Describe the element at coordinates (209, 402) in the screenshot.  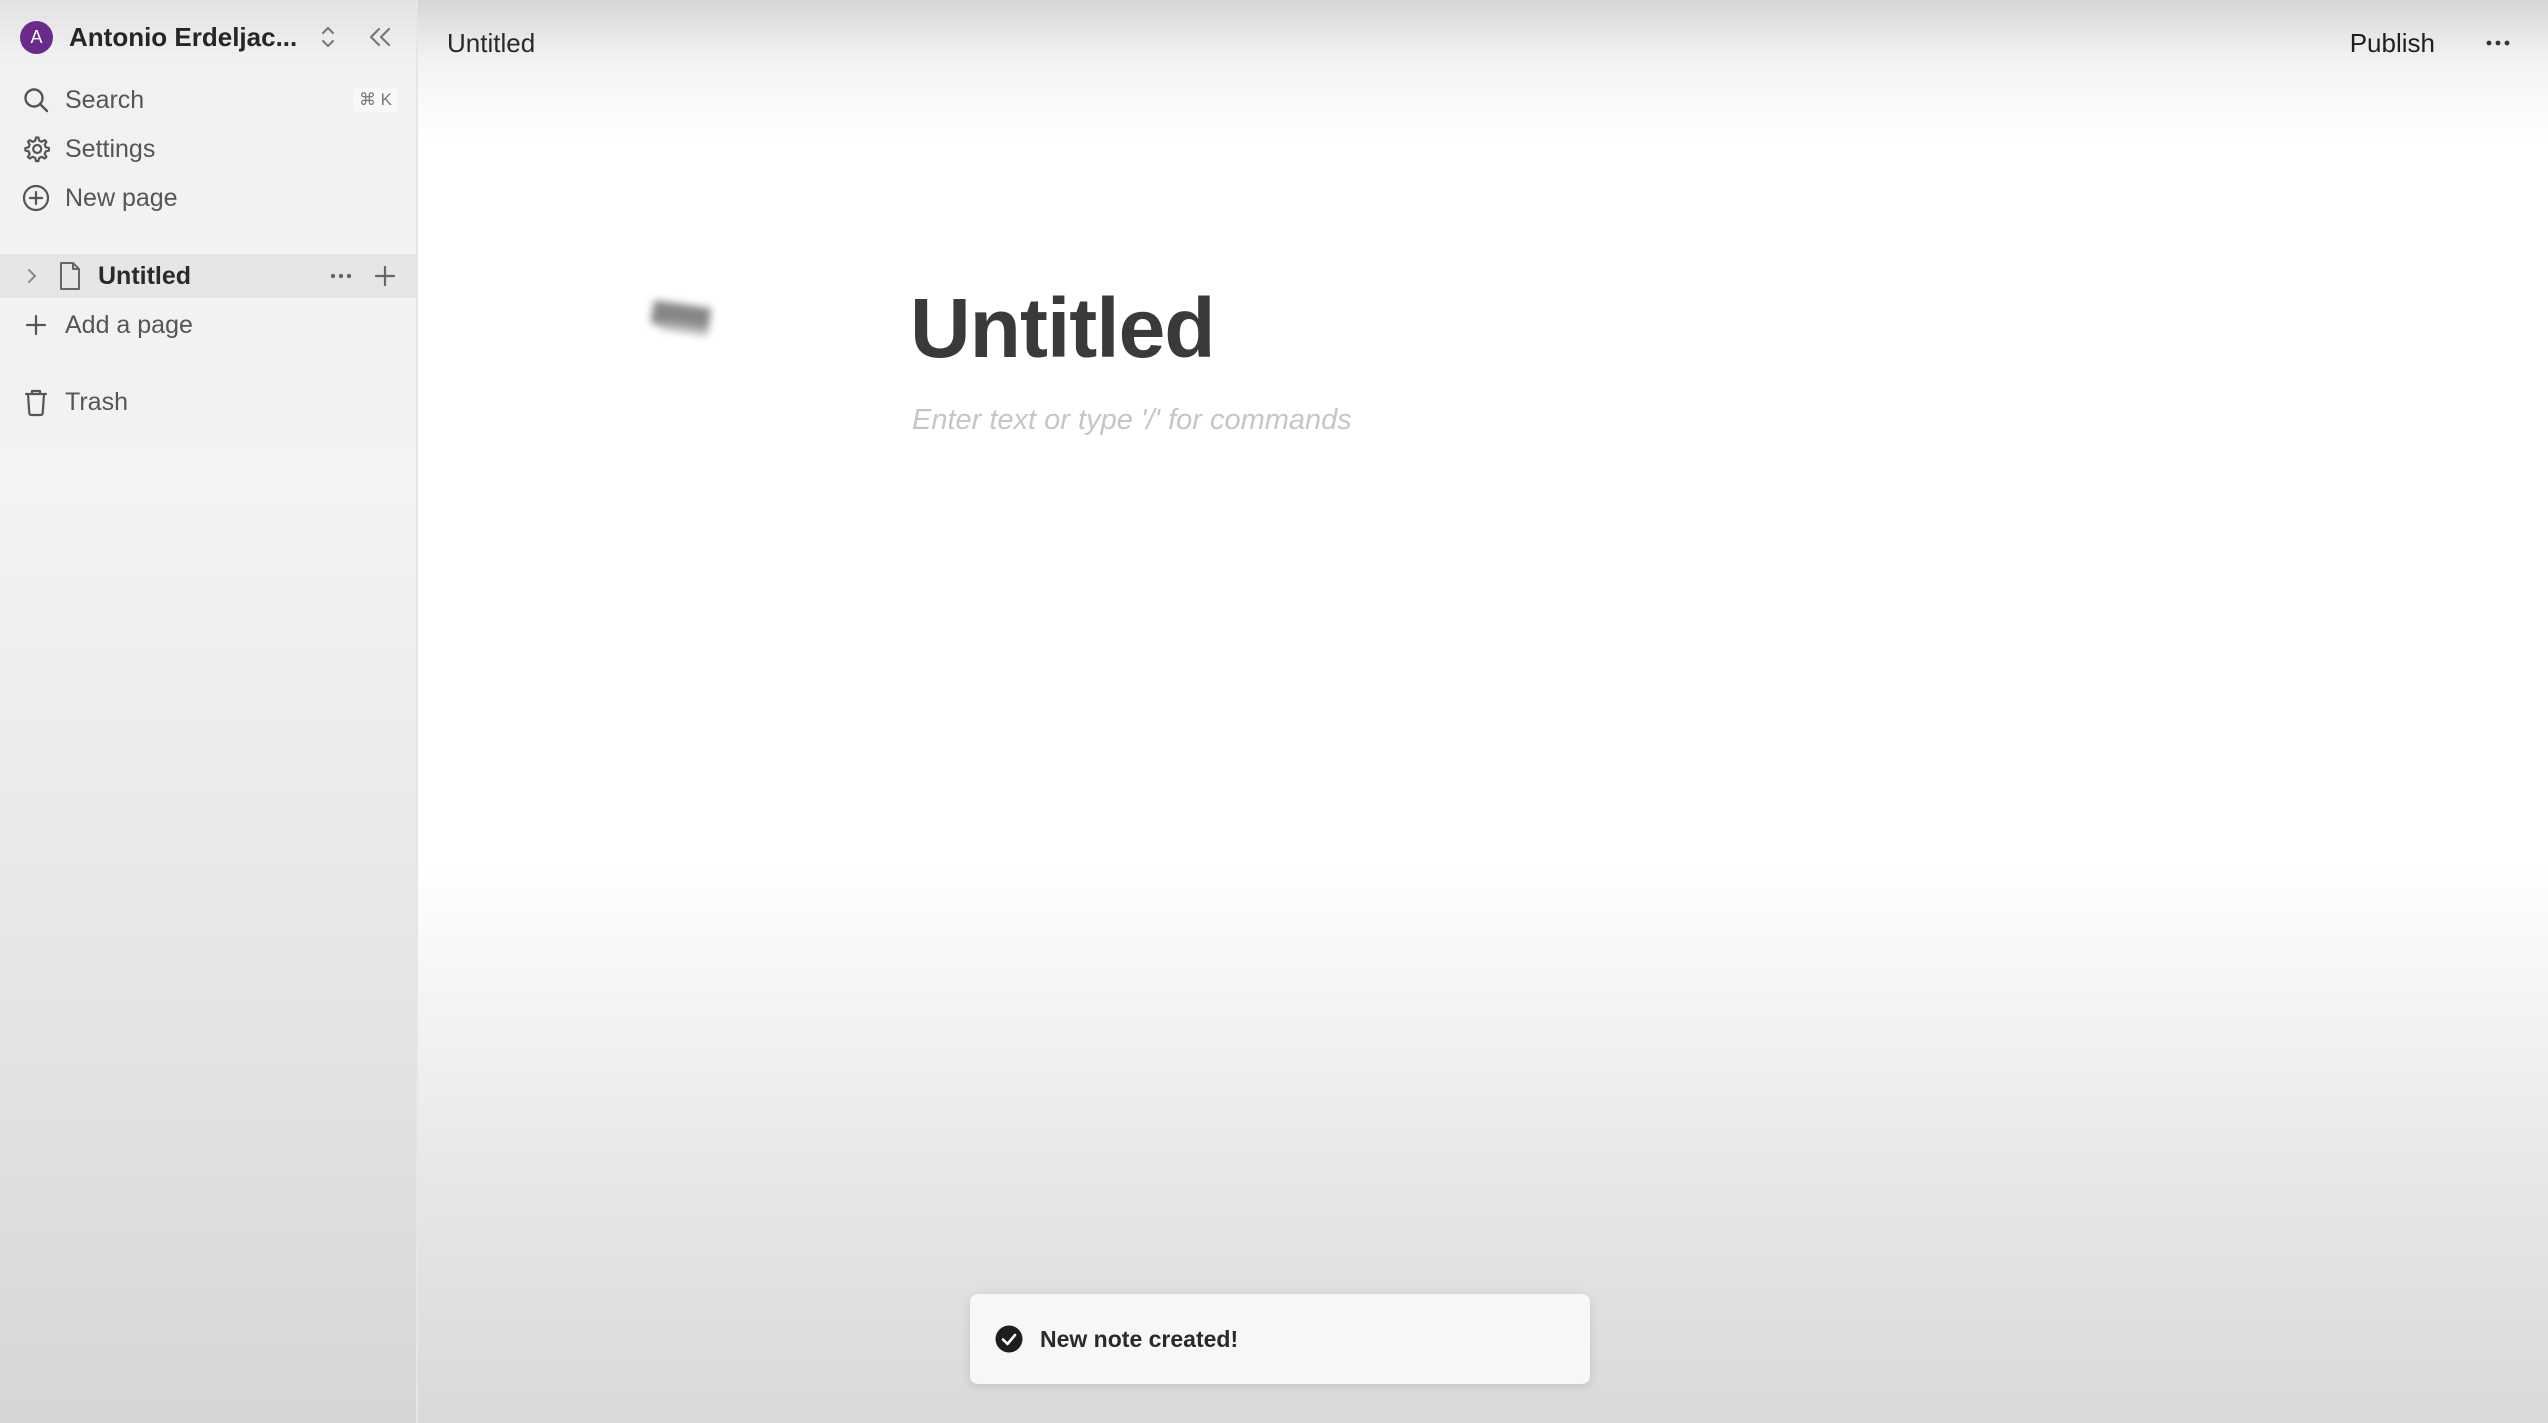
I see `sidebar-item-trash: Trash` at that location.